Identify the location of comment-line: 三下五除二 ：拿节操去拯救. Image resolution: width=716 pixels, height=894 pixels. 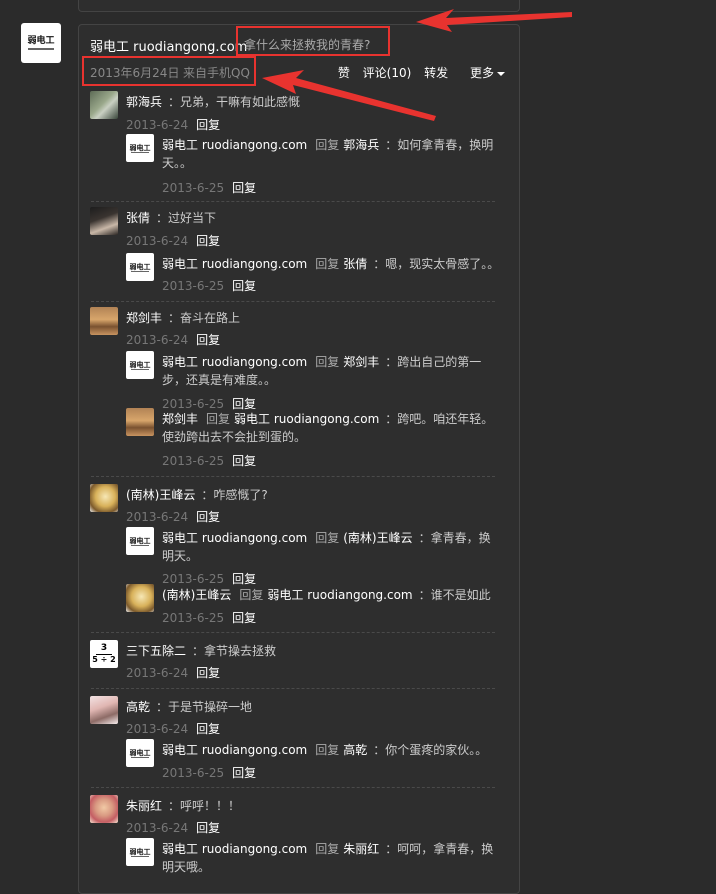
(201, 650).